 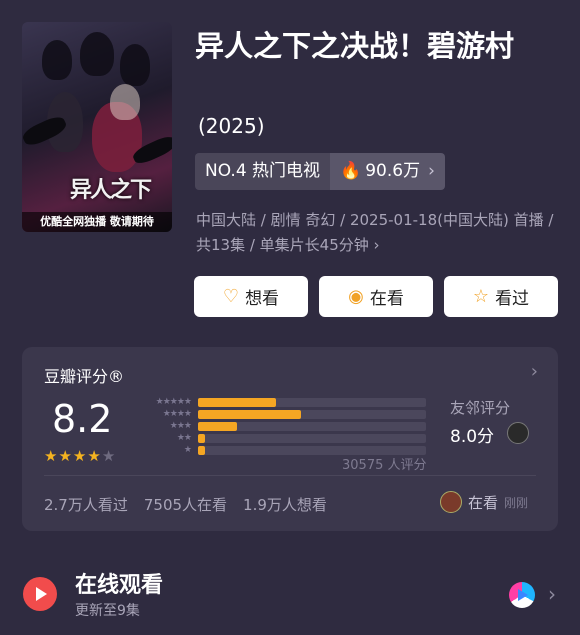 I want to click on rating-bar-row: ★★★★, so click(x=281, y=414).